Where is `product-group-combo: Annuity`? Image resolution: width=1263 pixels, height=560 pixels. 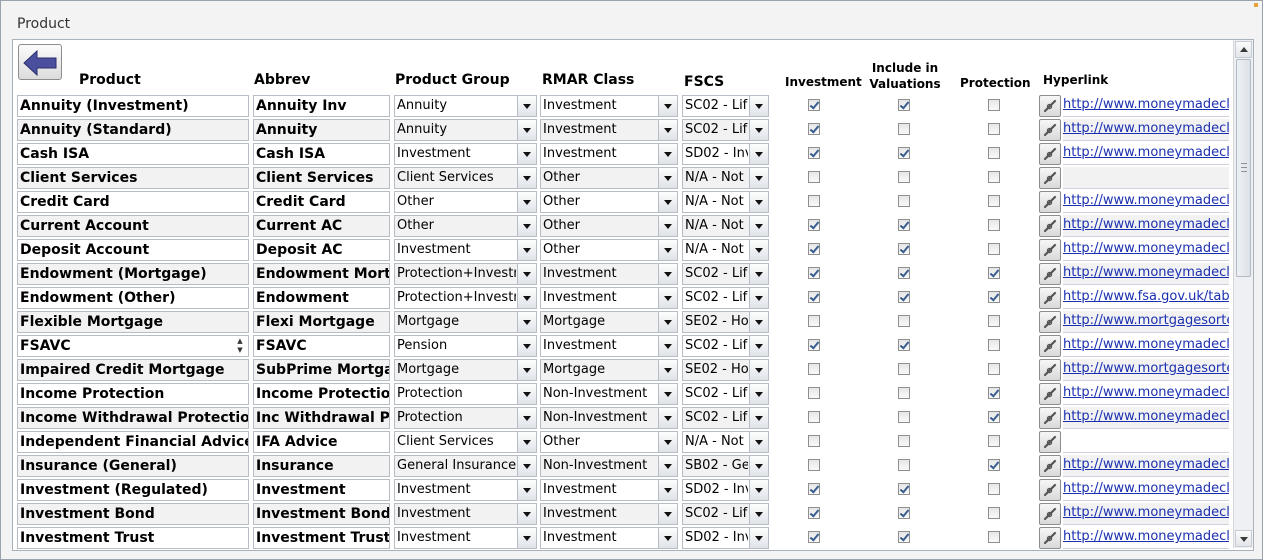 product-group-combo: Annuity is located at coordinates (465, 106).